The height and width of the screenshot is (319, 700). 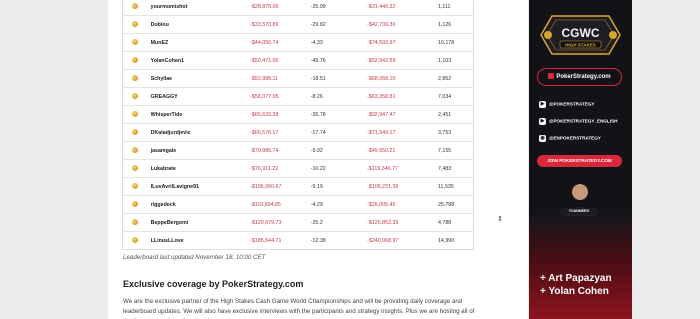 What do you see at coordinates (579, 77) in the screenshot?
I see `pokerstrategy-site-button: PokerStrategy.com` at bounding box center [579, 77].